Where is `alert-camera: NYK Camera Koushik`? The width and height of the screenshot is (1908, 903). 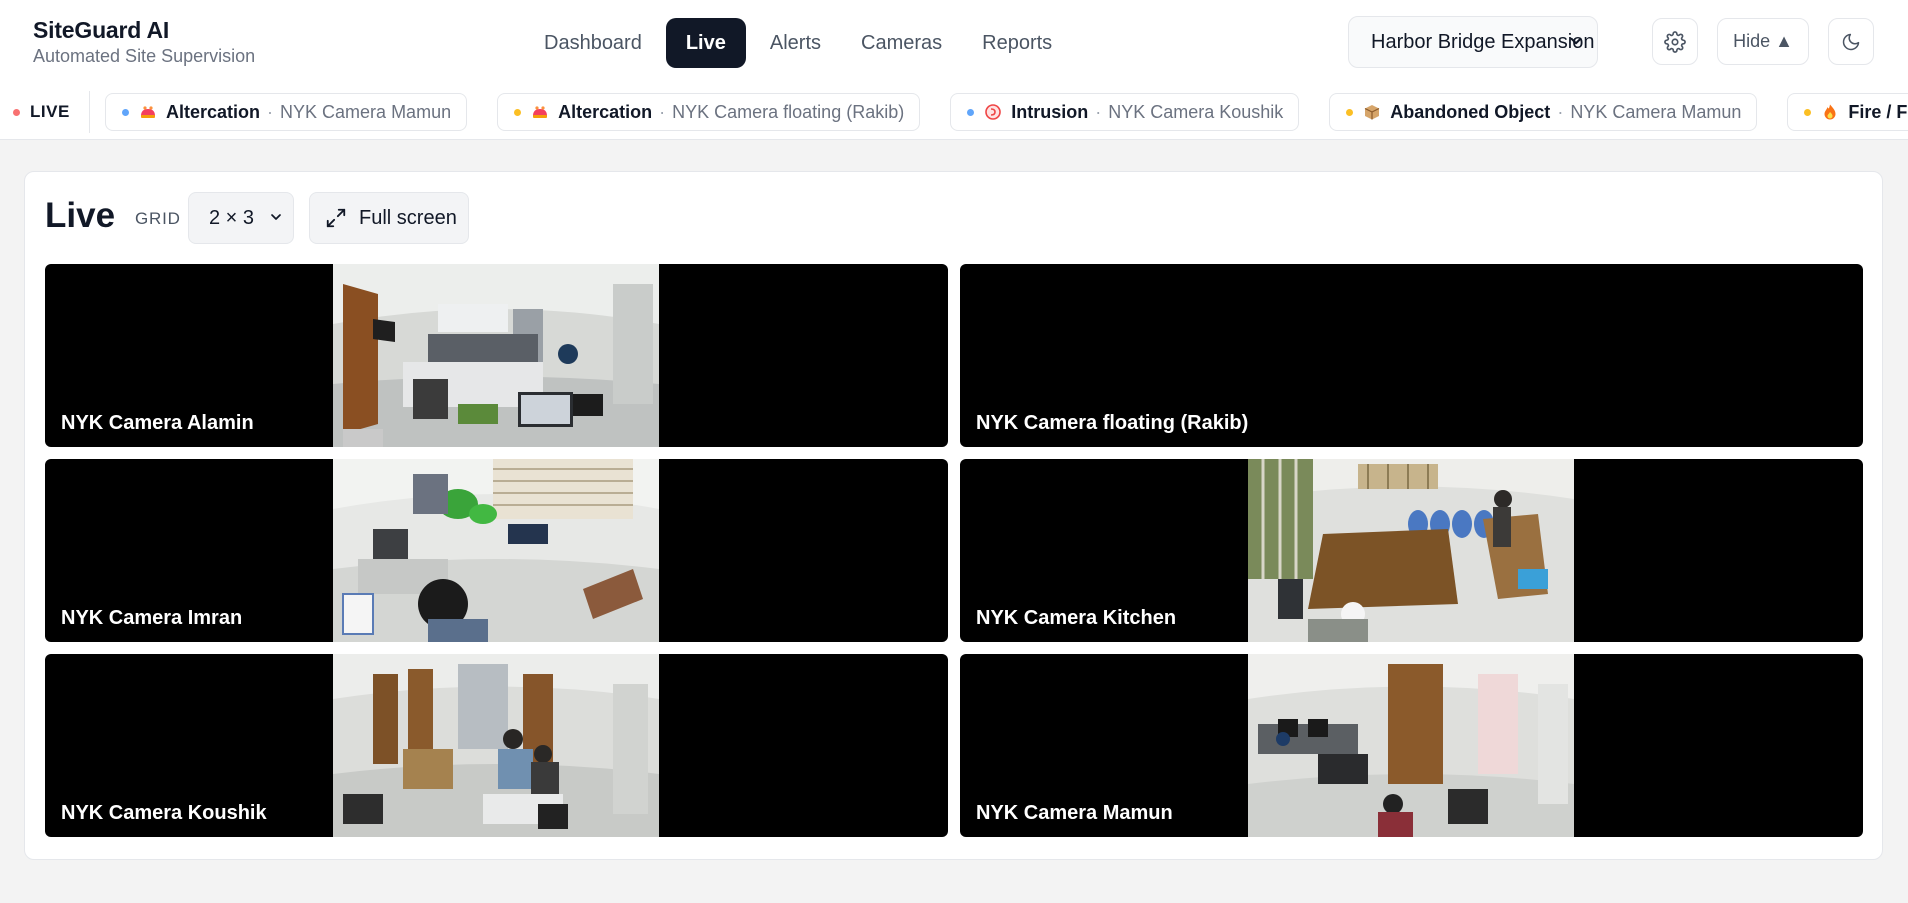
alert-camera: NYK Camera Koushik is located at coordinates (1196, 111).